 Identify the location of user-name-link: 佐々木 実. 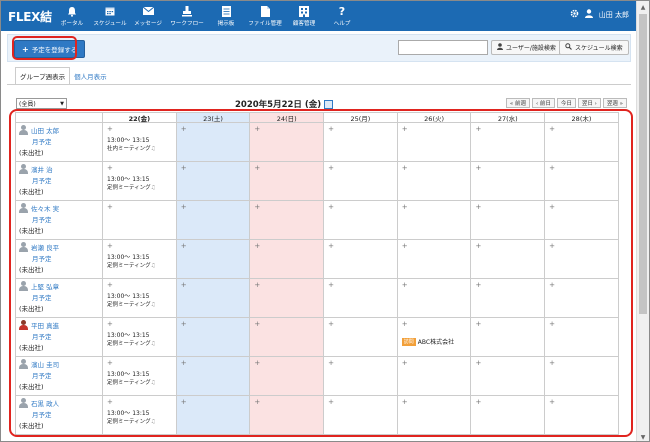
(59, 208).